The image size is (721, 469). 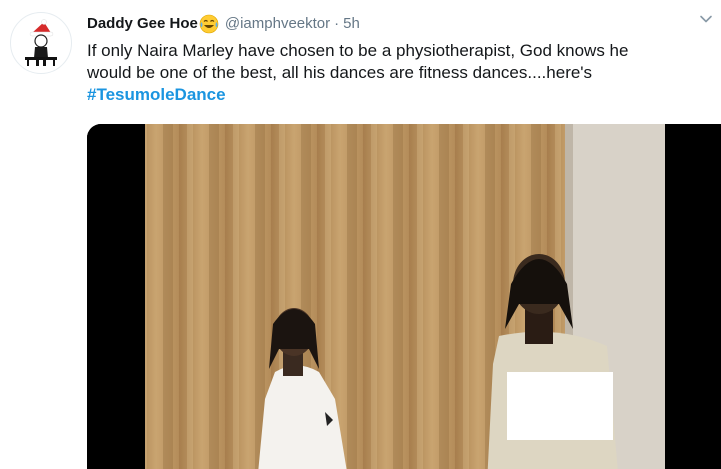 I want to click on avatar, so click(x=41, y=43).